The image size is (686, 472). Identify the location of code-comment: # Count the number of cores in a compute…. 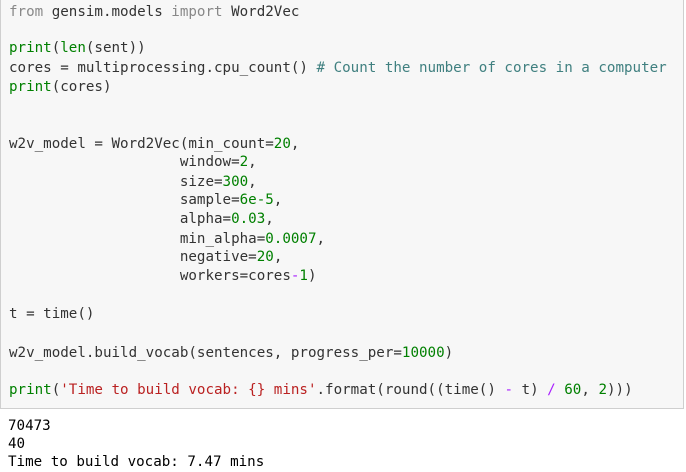
(491, 68).